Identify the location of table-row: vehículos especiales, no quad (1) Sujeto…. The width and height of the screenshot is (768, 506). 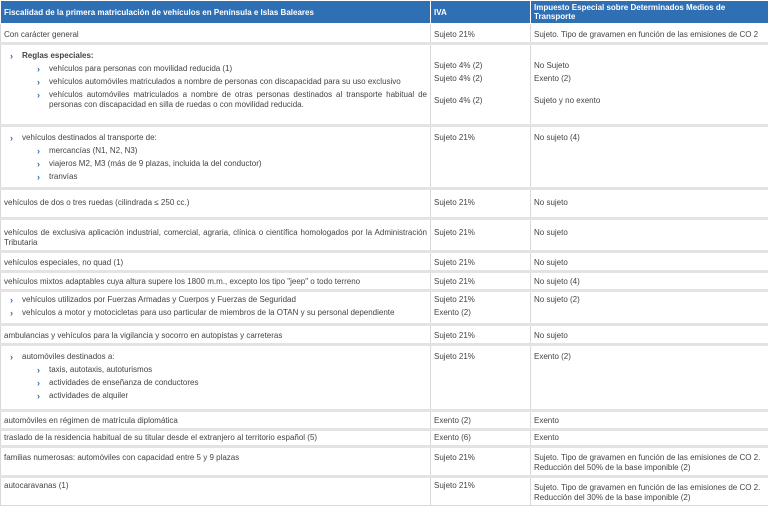
(384, 262).